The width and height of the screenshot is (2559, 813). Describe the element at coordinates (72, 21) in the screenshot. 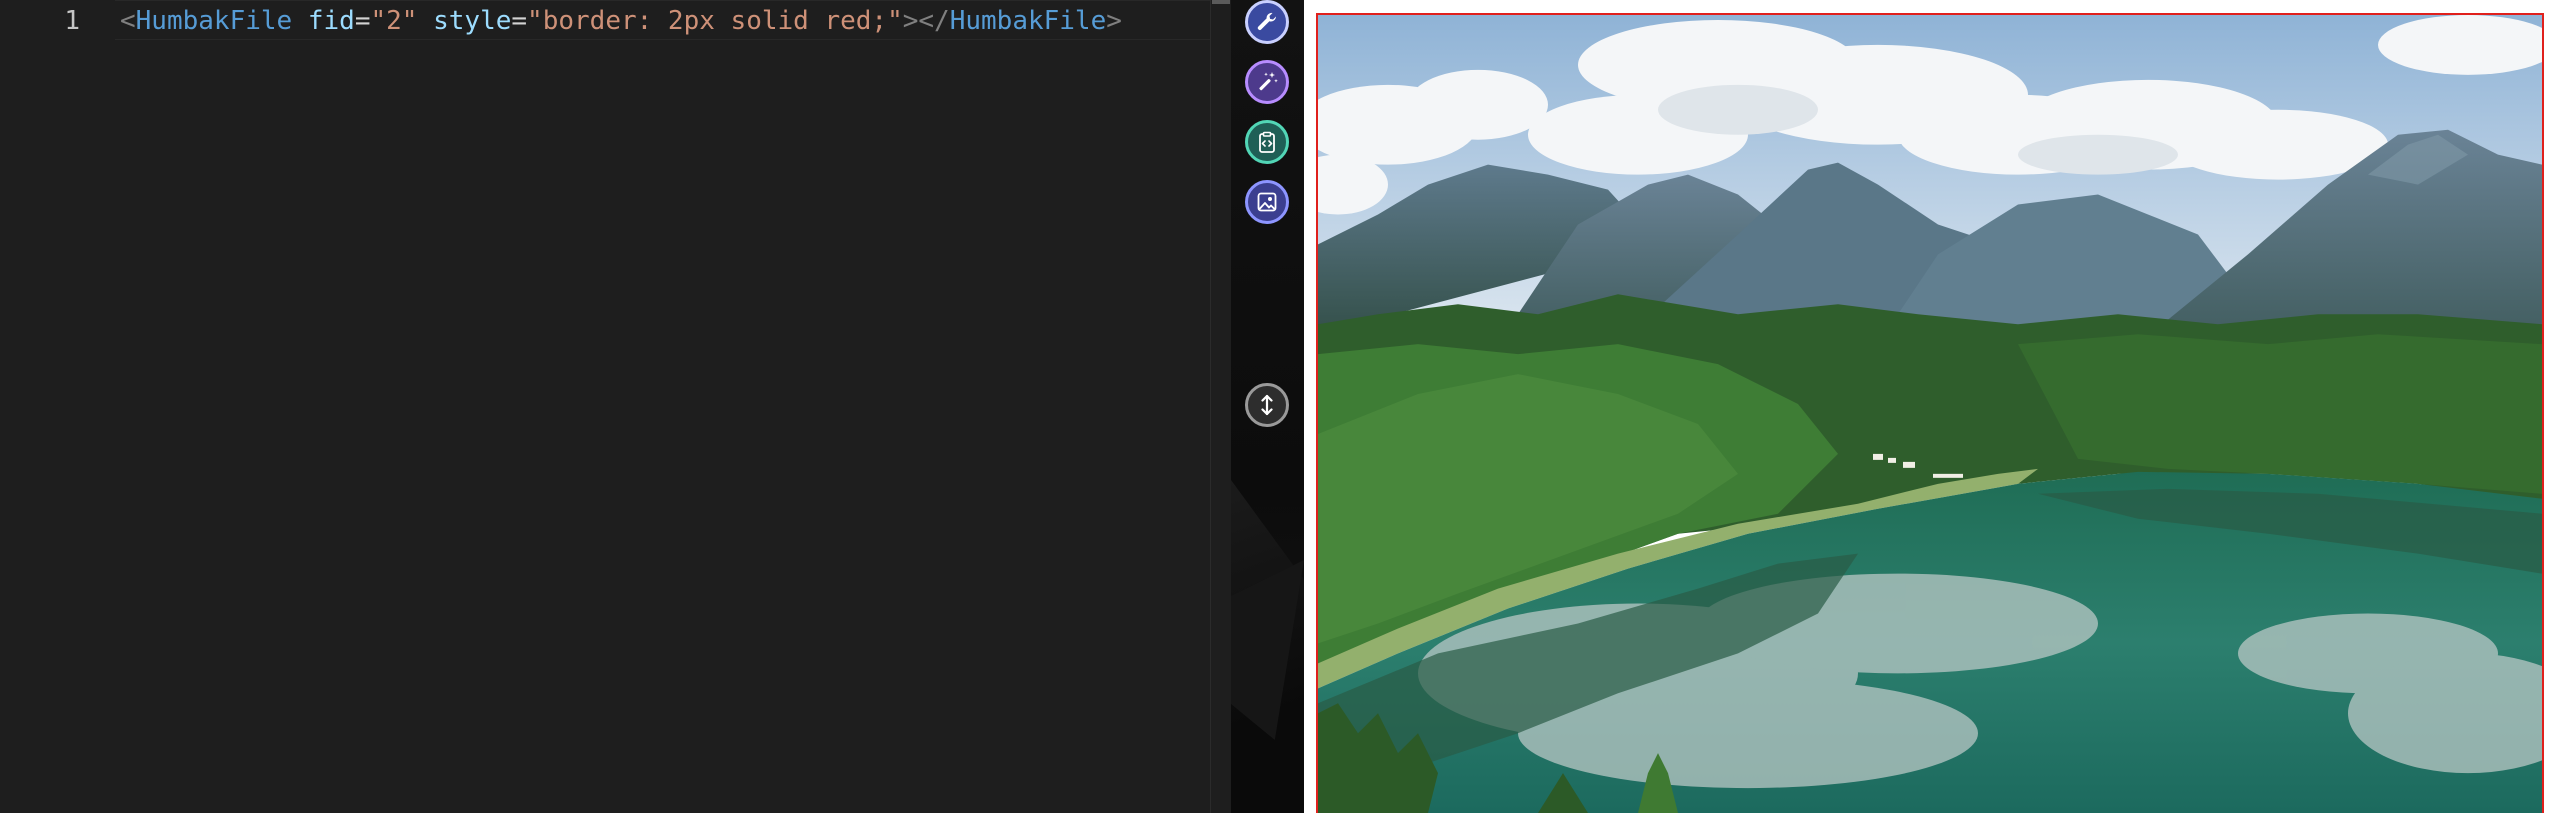

I see `line-number: 1` at that location.